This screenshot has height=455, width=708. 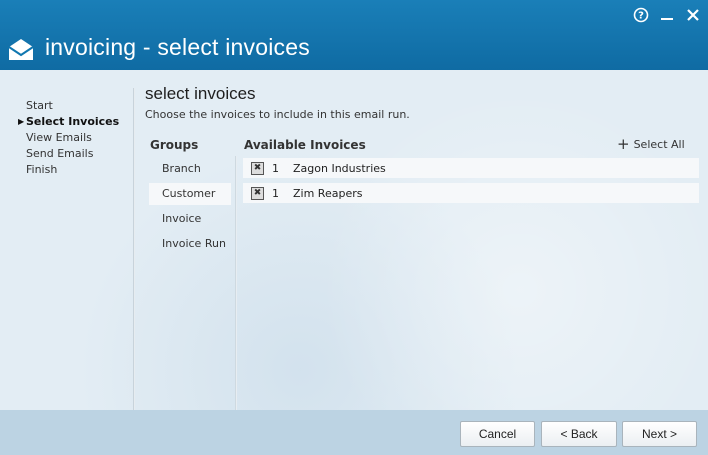 What do you see at coordinates (659, 434) in the screenshot?
I see `next-button: Next >` at bounding box center [659, 434].